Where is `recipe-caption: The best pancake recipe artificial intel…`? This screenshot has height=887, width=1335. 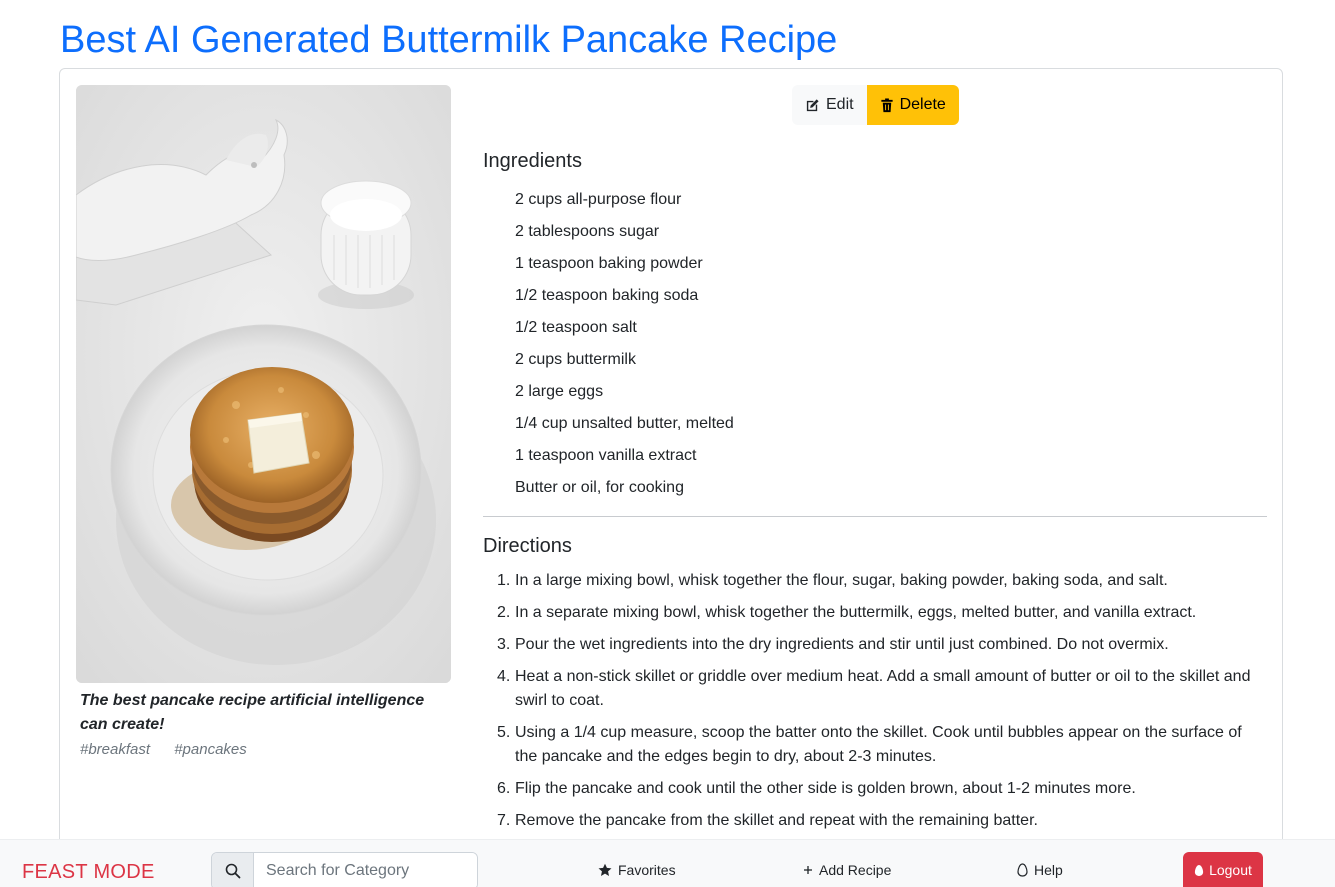 recipe-caption: The best pancake recipe artificial intel… is located at coordinates (252, 712).